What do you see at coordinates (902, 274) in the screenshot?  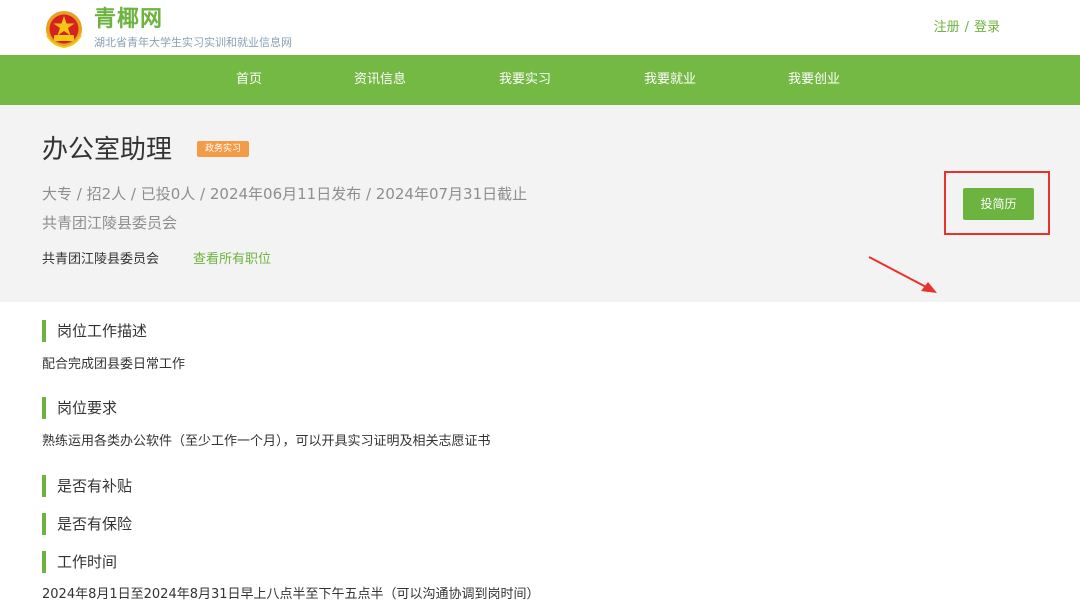 I see `annotation-arrow-icon` at bounding box center [902, 274].